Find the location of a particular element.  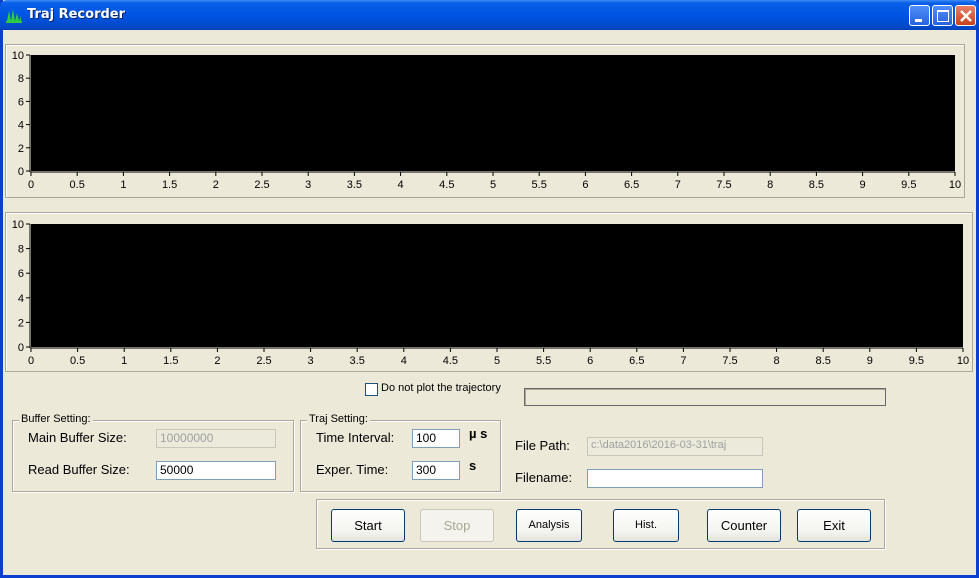

maximize-icon is located at coordinates (943, 16).